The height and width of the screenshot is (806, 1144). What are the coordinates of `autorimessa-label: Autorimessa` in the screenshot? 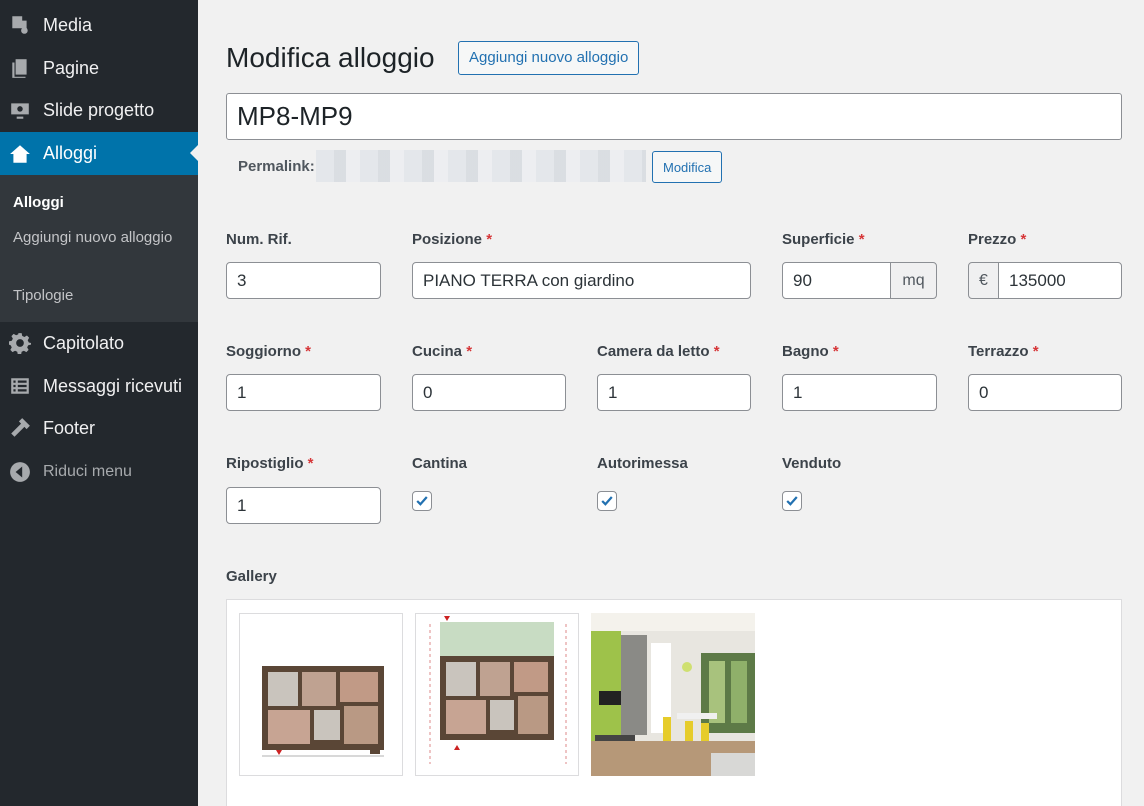 It's located at (642, 463).